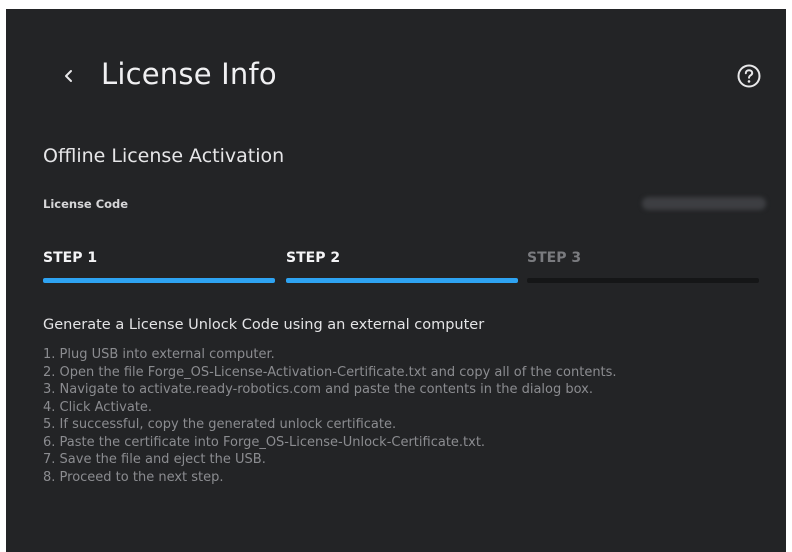 This screenshot has width=792, height=552. What do you see at coordinates (313, 258) in the screenshot?
I see `step-2-label: STEP 2` at bounding box center [313, 258].